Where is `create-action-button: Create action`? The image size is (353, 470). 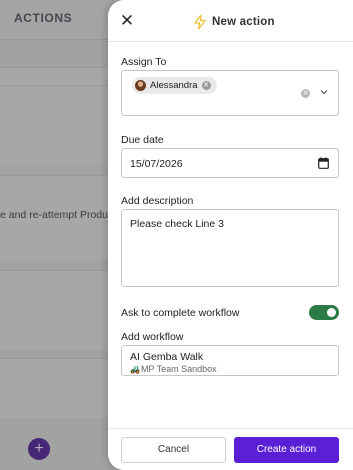 create-action-button: Create action is located at coordinates (286, 450).